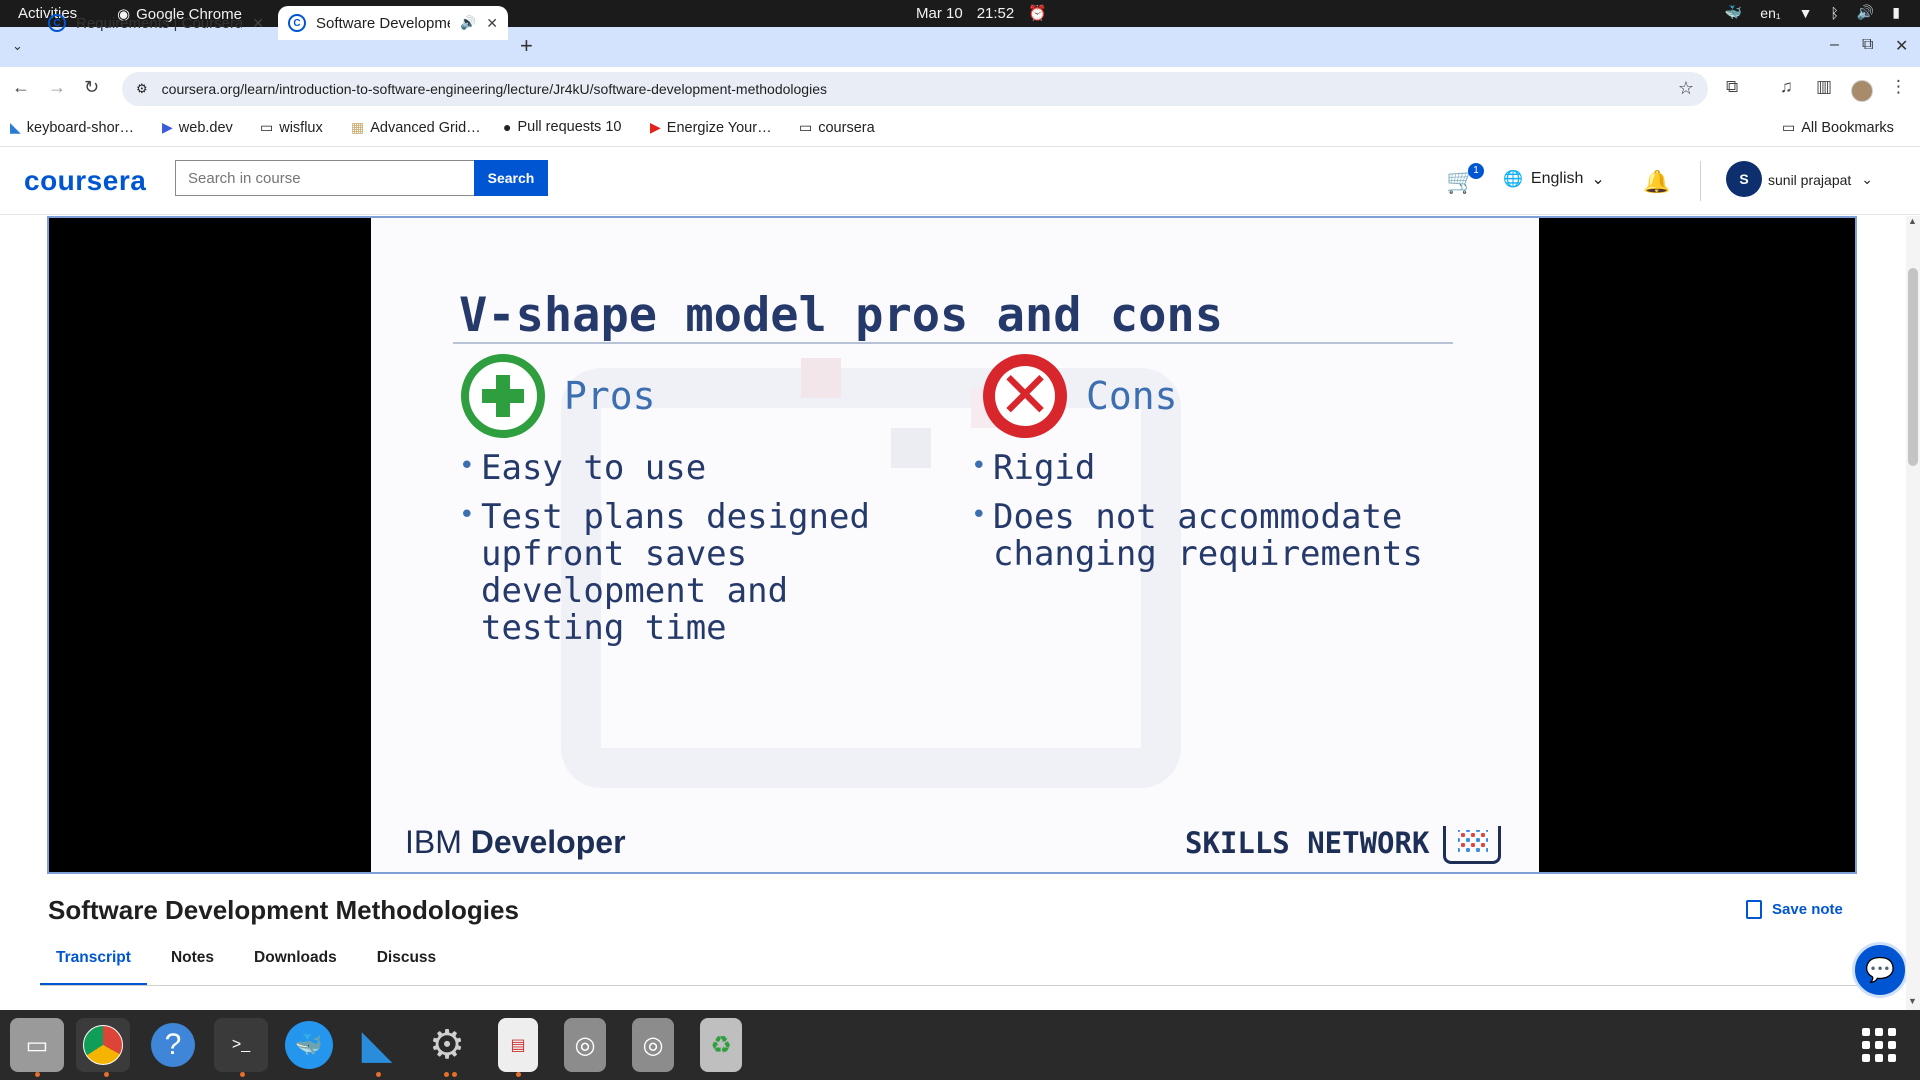 The height and width of the screenshot is (1080, 1920). Describe the element at coordinates (192, 963) in the screenshot. I see `tab-notes: Notes` at that location.